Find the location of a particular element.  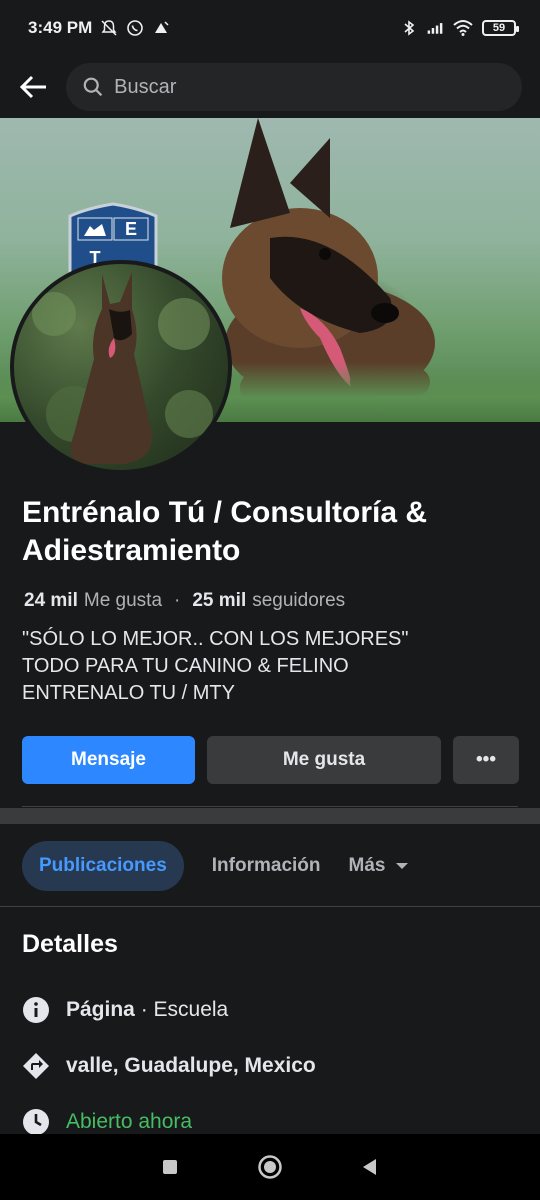

tab-more: Más is located at coordinates (379, 866).